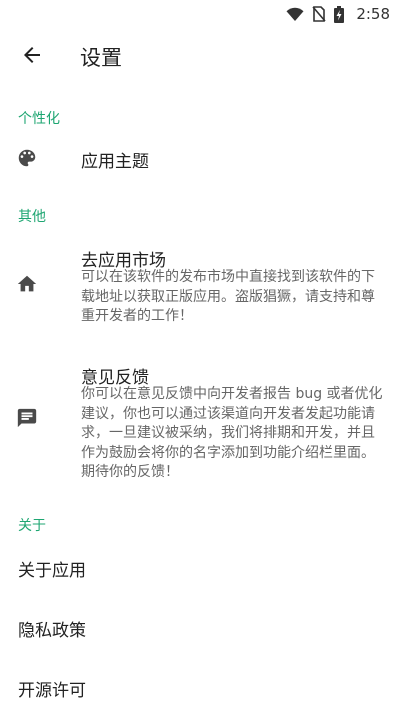  I want to click on section-header-about: 关于, so click(32, 526).